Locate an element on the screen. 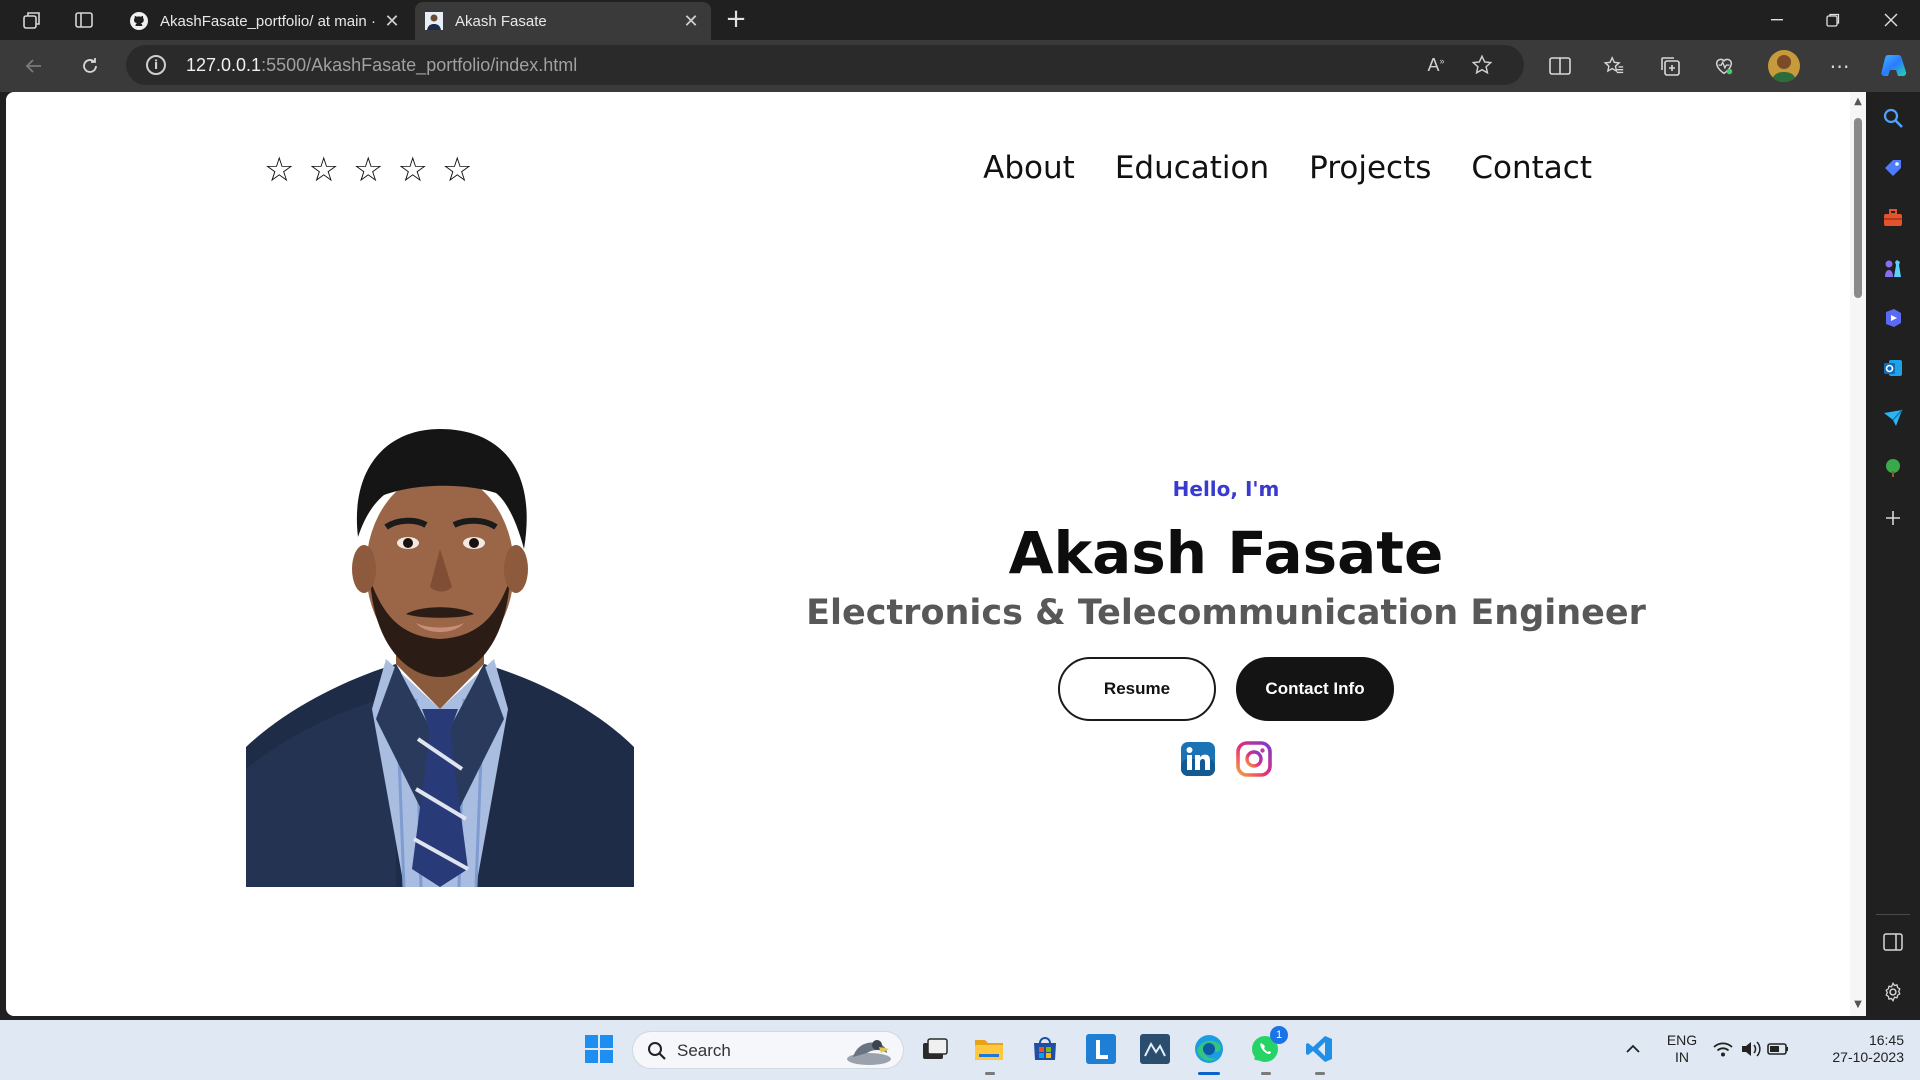  outlook-icon is located at coordinates (1893, 368).